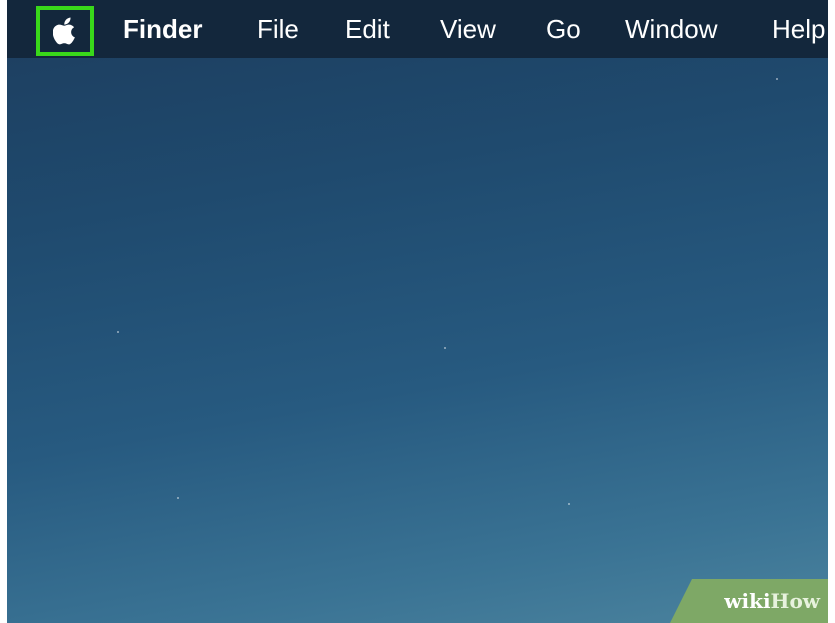 This screenshot has height=623, width=835. I want to click on apple-logo-icon, so click(64, 31).